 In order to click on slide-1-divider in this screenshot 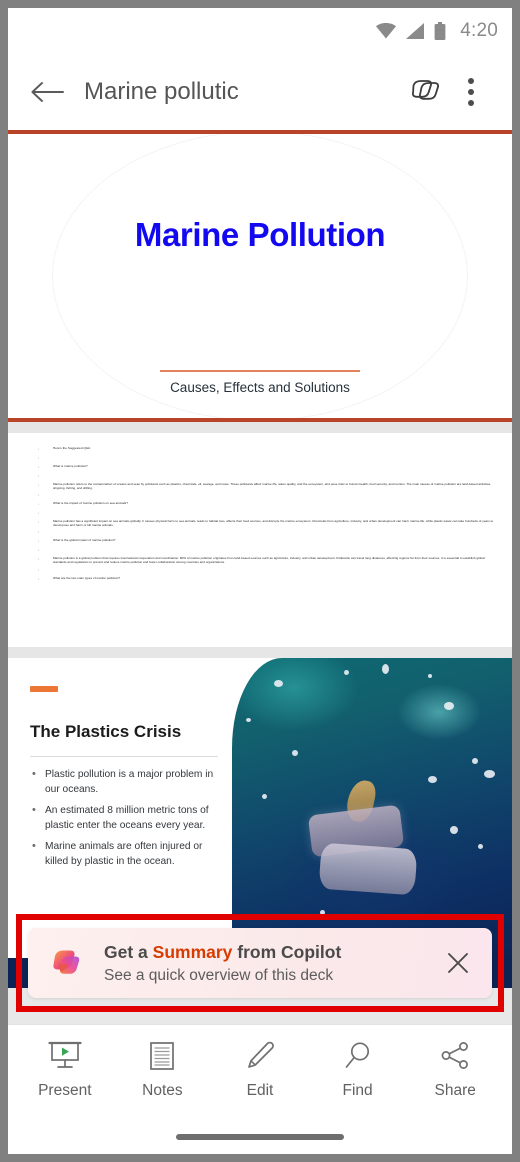, I will do `click(260, 371)`.